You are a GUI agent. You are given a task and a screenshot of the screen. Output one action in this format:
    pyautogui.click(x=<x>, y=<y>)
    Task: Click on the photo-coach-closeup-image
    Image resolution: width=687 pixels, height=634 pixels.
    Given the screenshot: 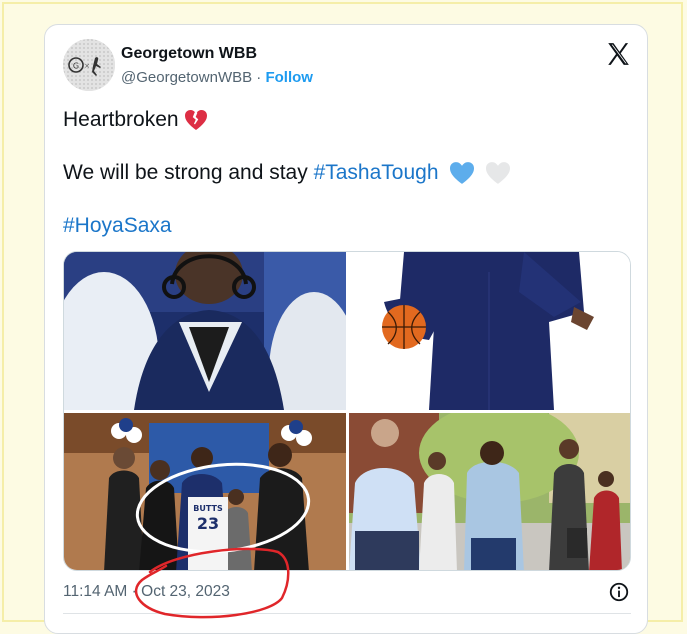 What is the action you would take?
    pyautogui.click(x=205, y=331)
    